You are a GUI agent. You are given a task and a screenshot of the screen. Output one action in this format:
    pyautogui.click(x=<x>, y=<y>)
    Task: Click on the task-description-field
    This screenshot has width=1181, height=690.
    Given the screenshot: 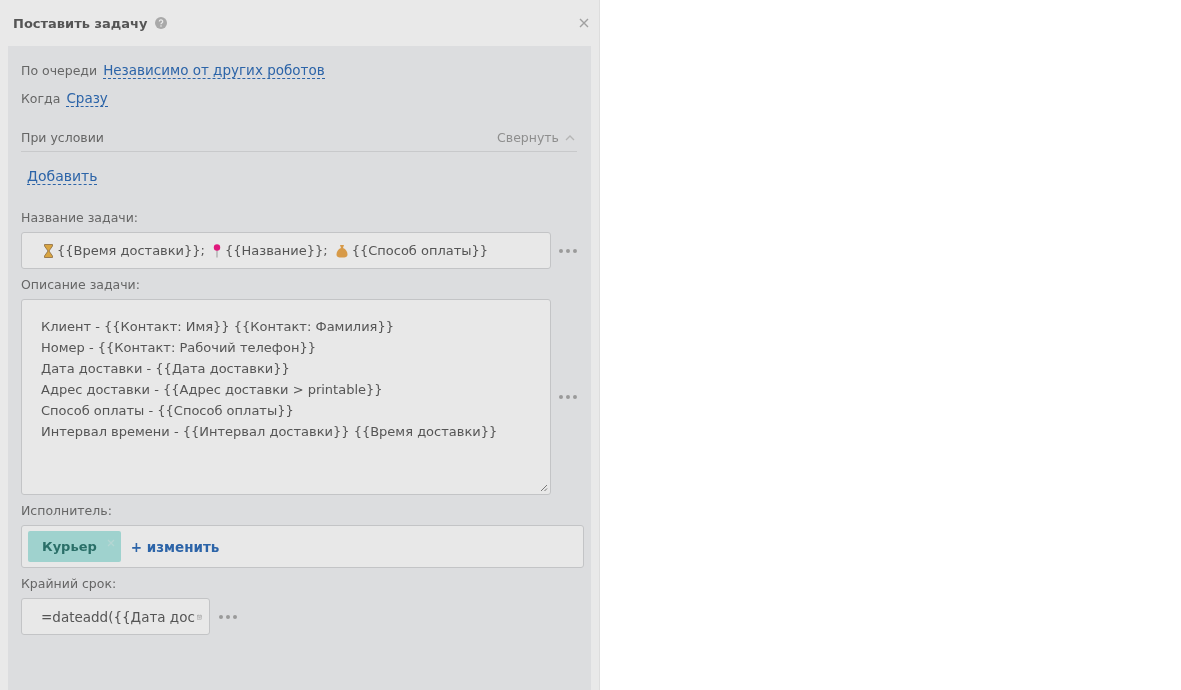 What is the action you would take?
    pyautogui.click(x=286, y=397)
    